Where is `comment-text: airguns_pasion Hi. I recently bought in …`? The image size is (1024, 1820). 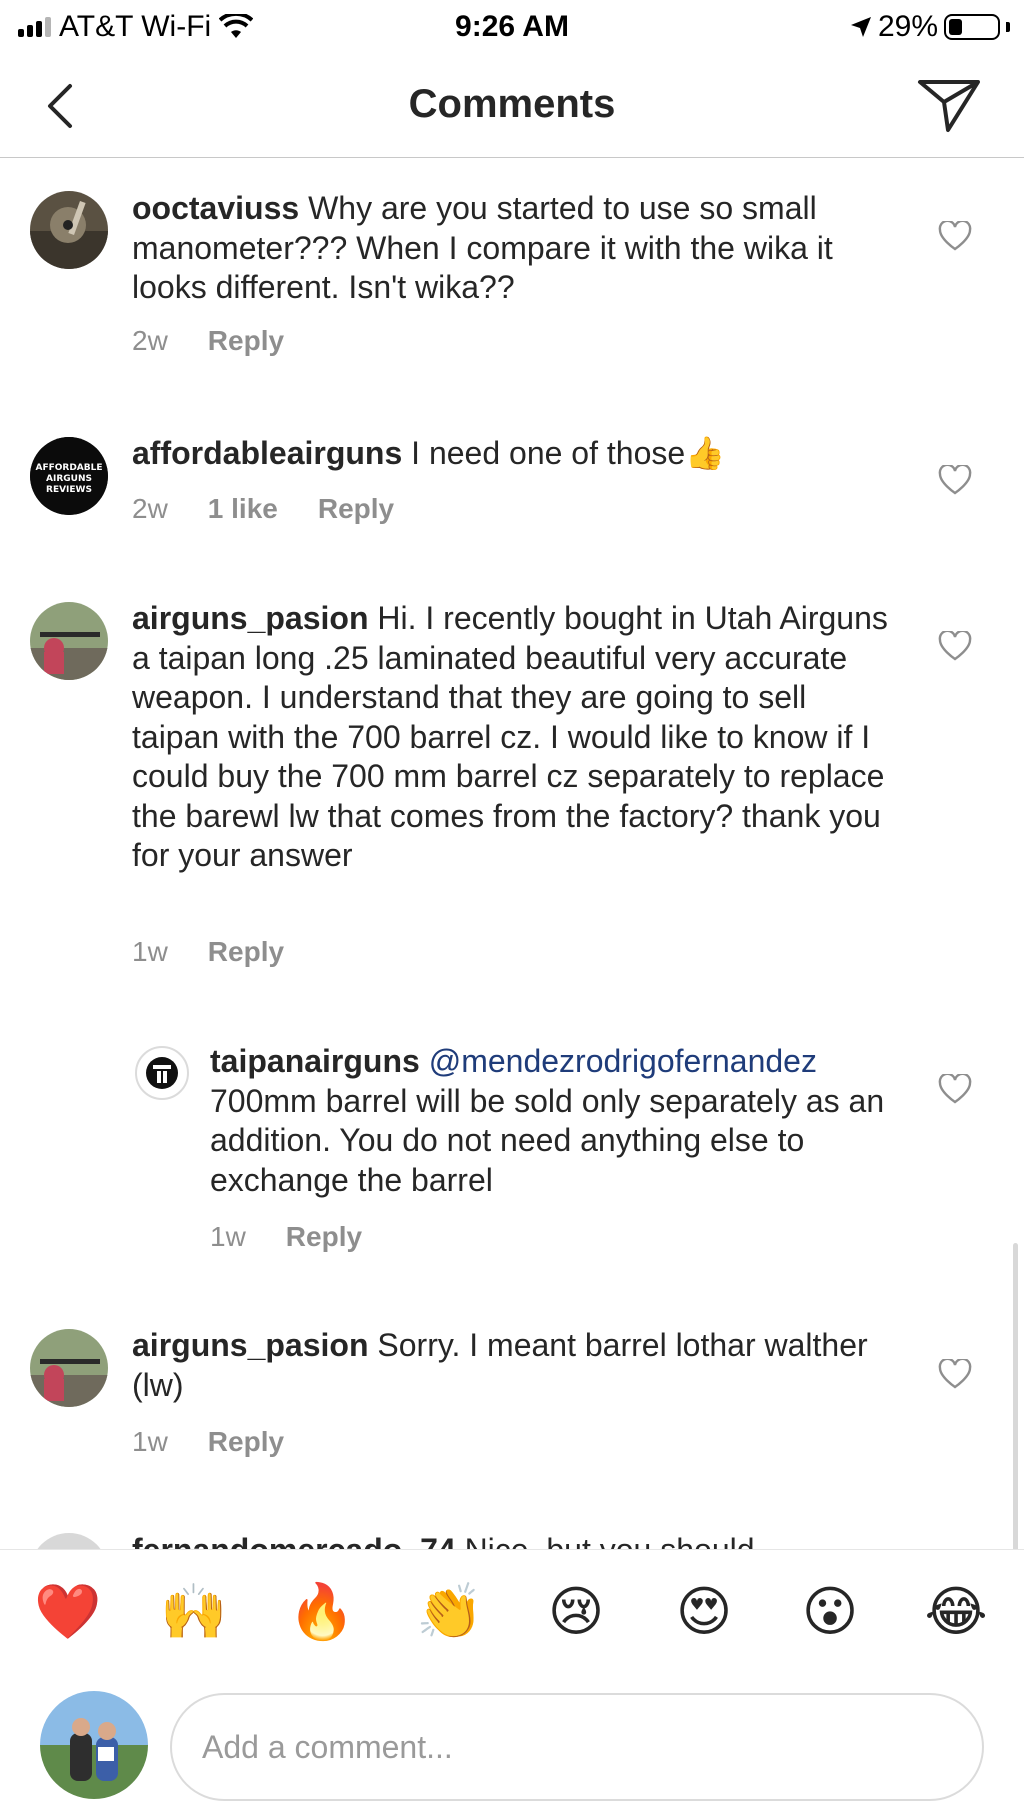 comment-text: airguns_pasion Hi. I recently bought in … is located at coordinates (512, 737).